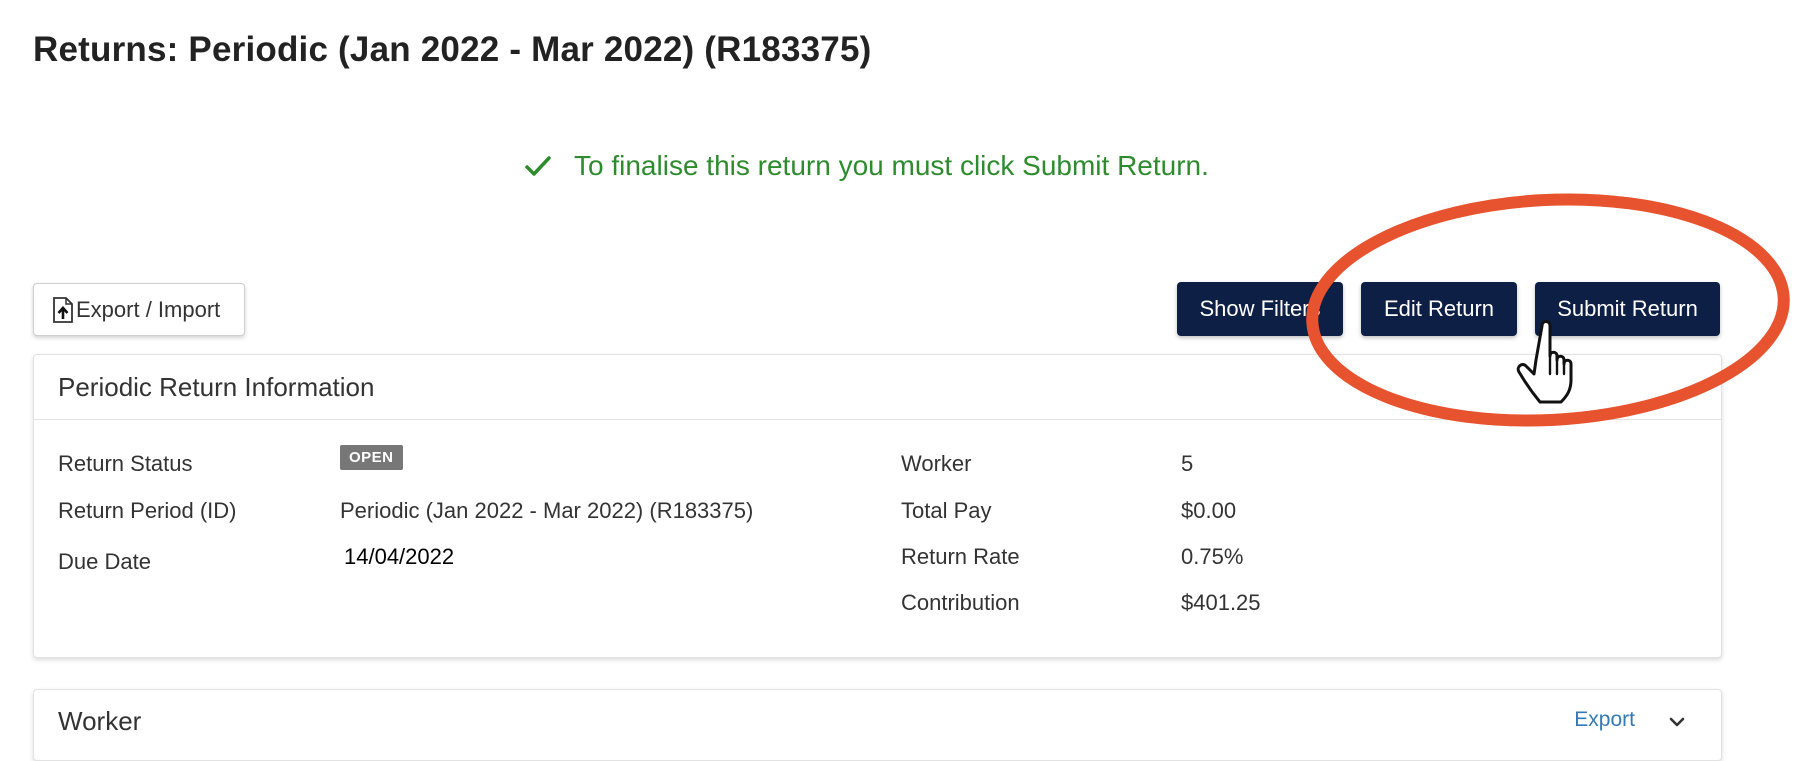 The image size is (1799, 761). What do you see at coordinates (1627, 309) in the screenshot?
I see `submit-return-button: Submit Return` at bounding box center [1627, 309].